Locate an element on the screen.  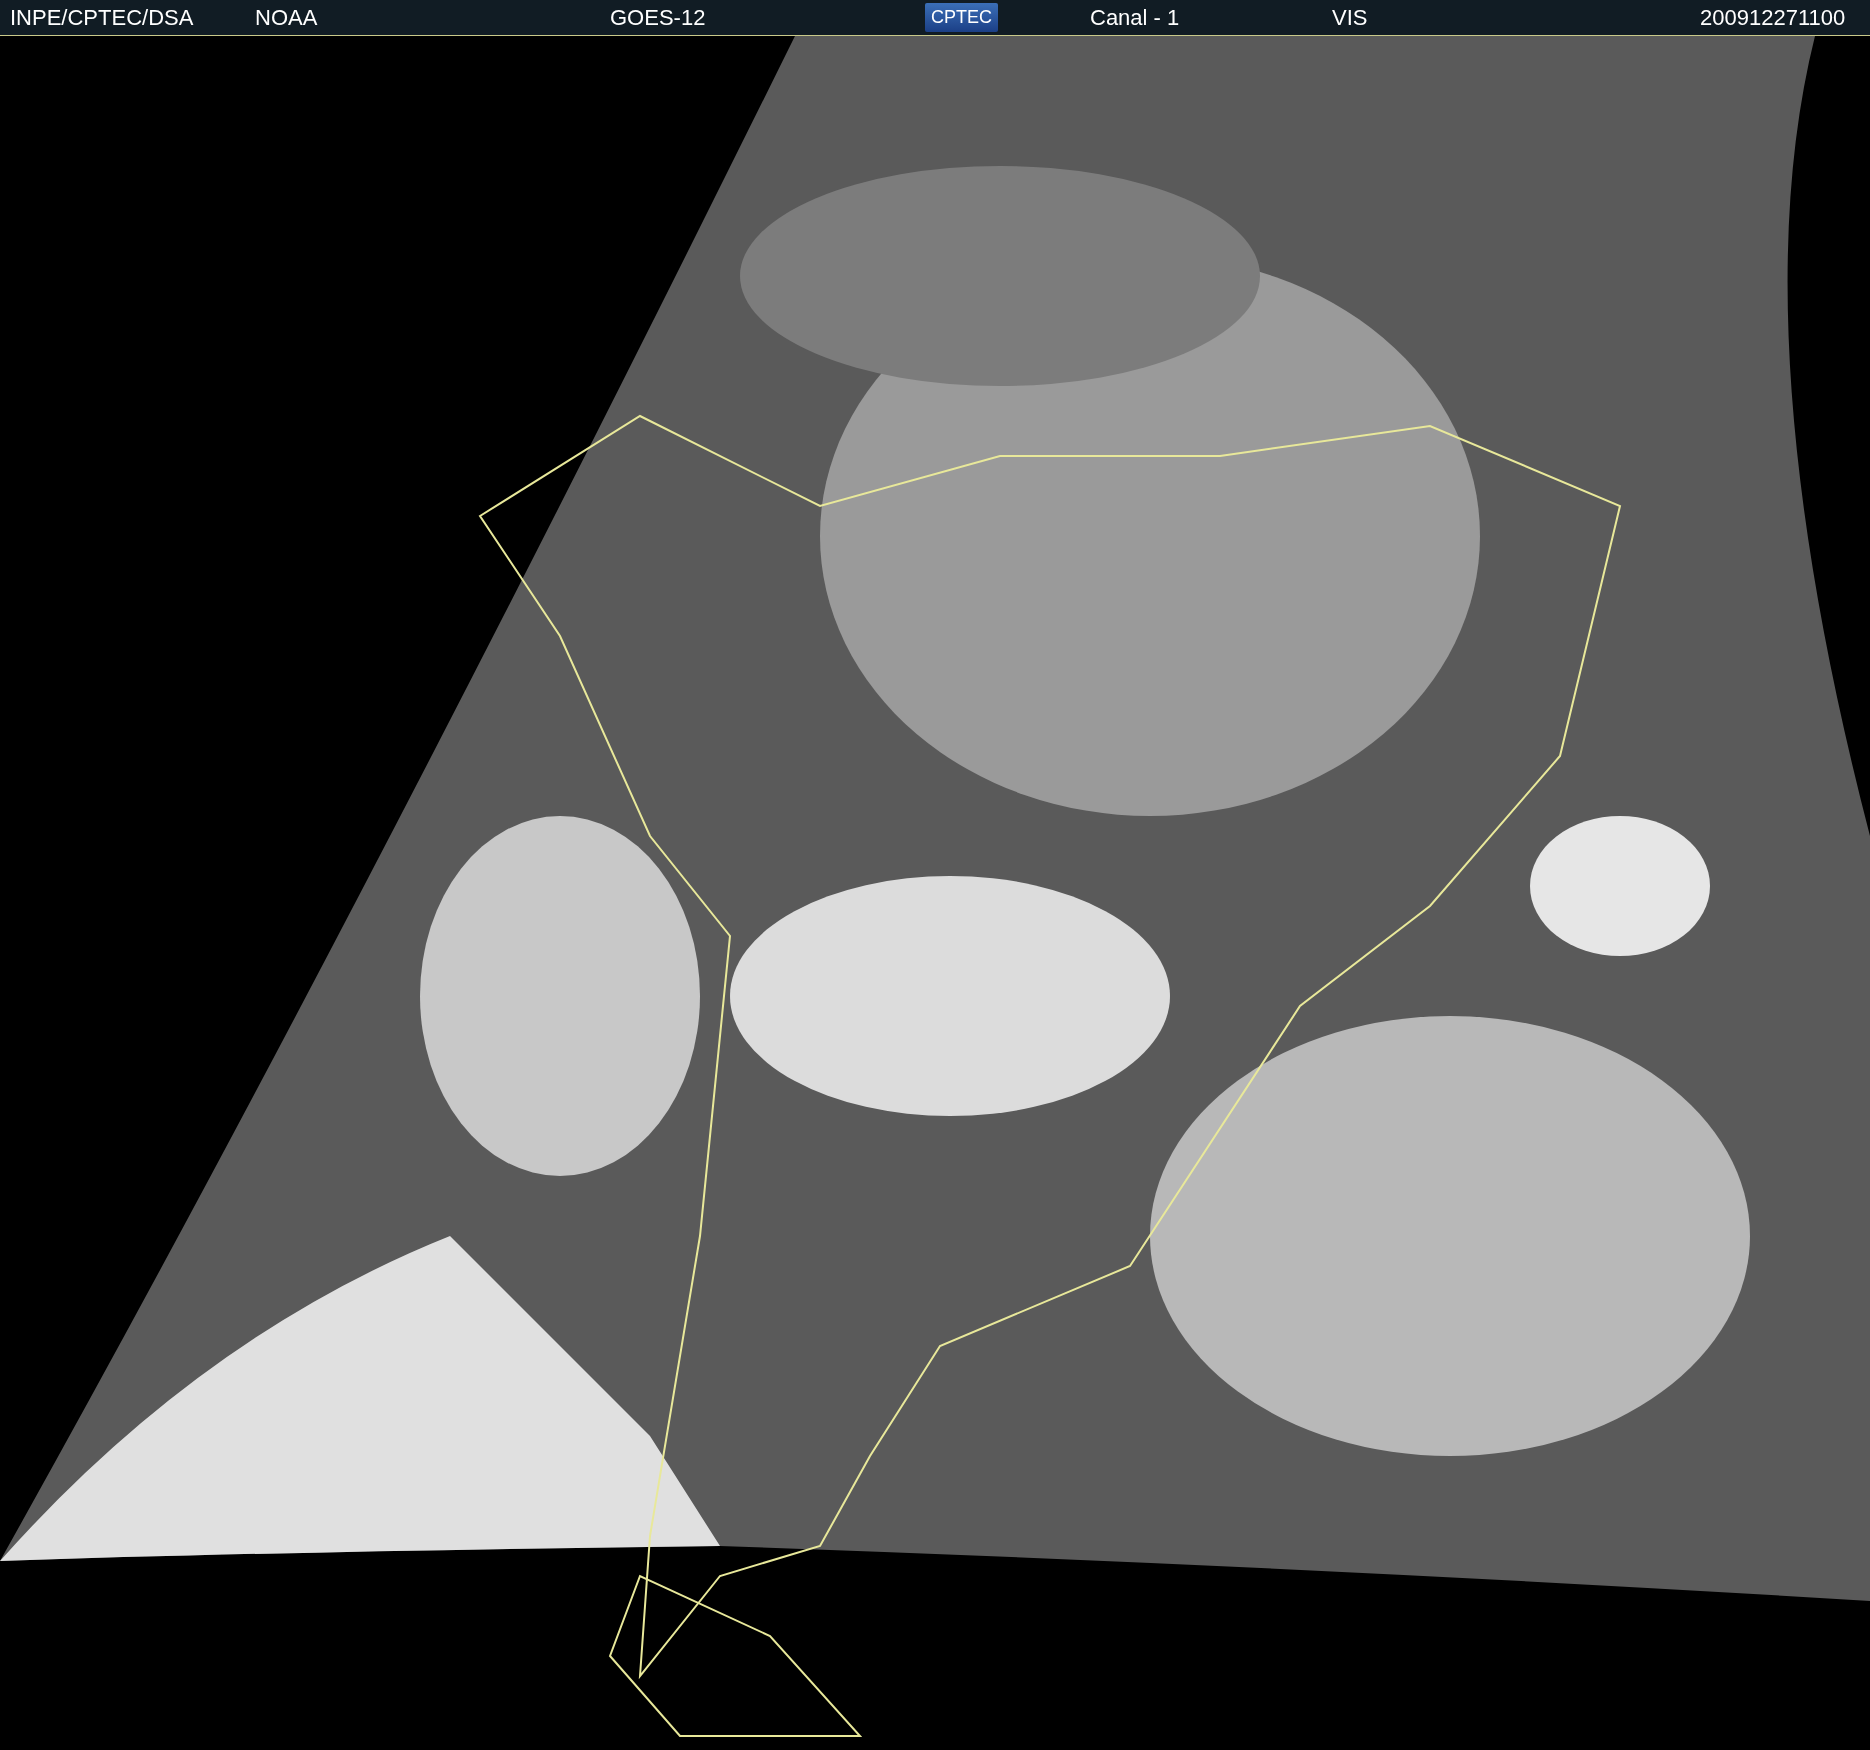
header-text: VIS is located at coordinates (1350, 17).